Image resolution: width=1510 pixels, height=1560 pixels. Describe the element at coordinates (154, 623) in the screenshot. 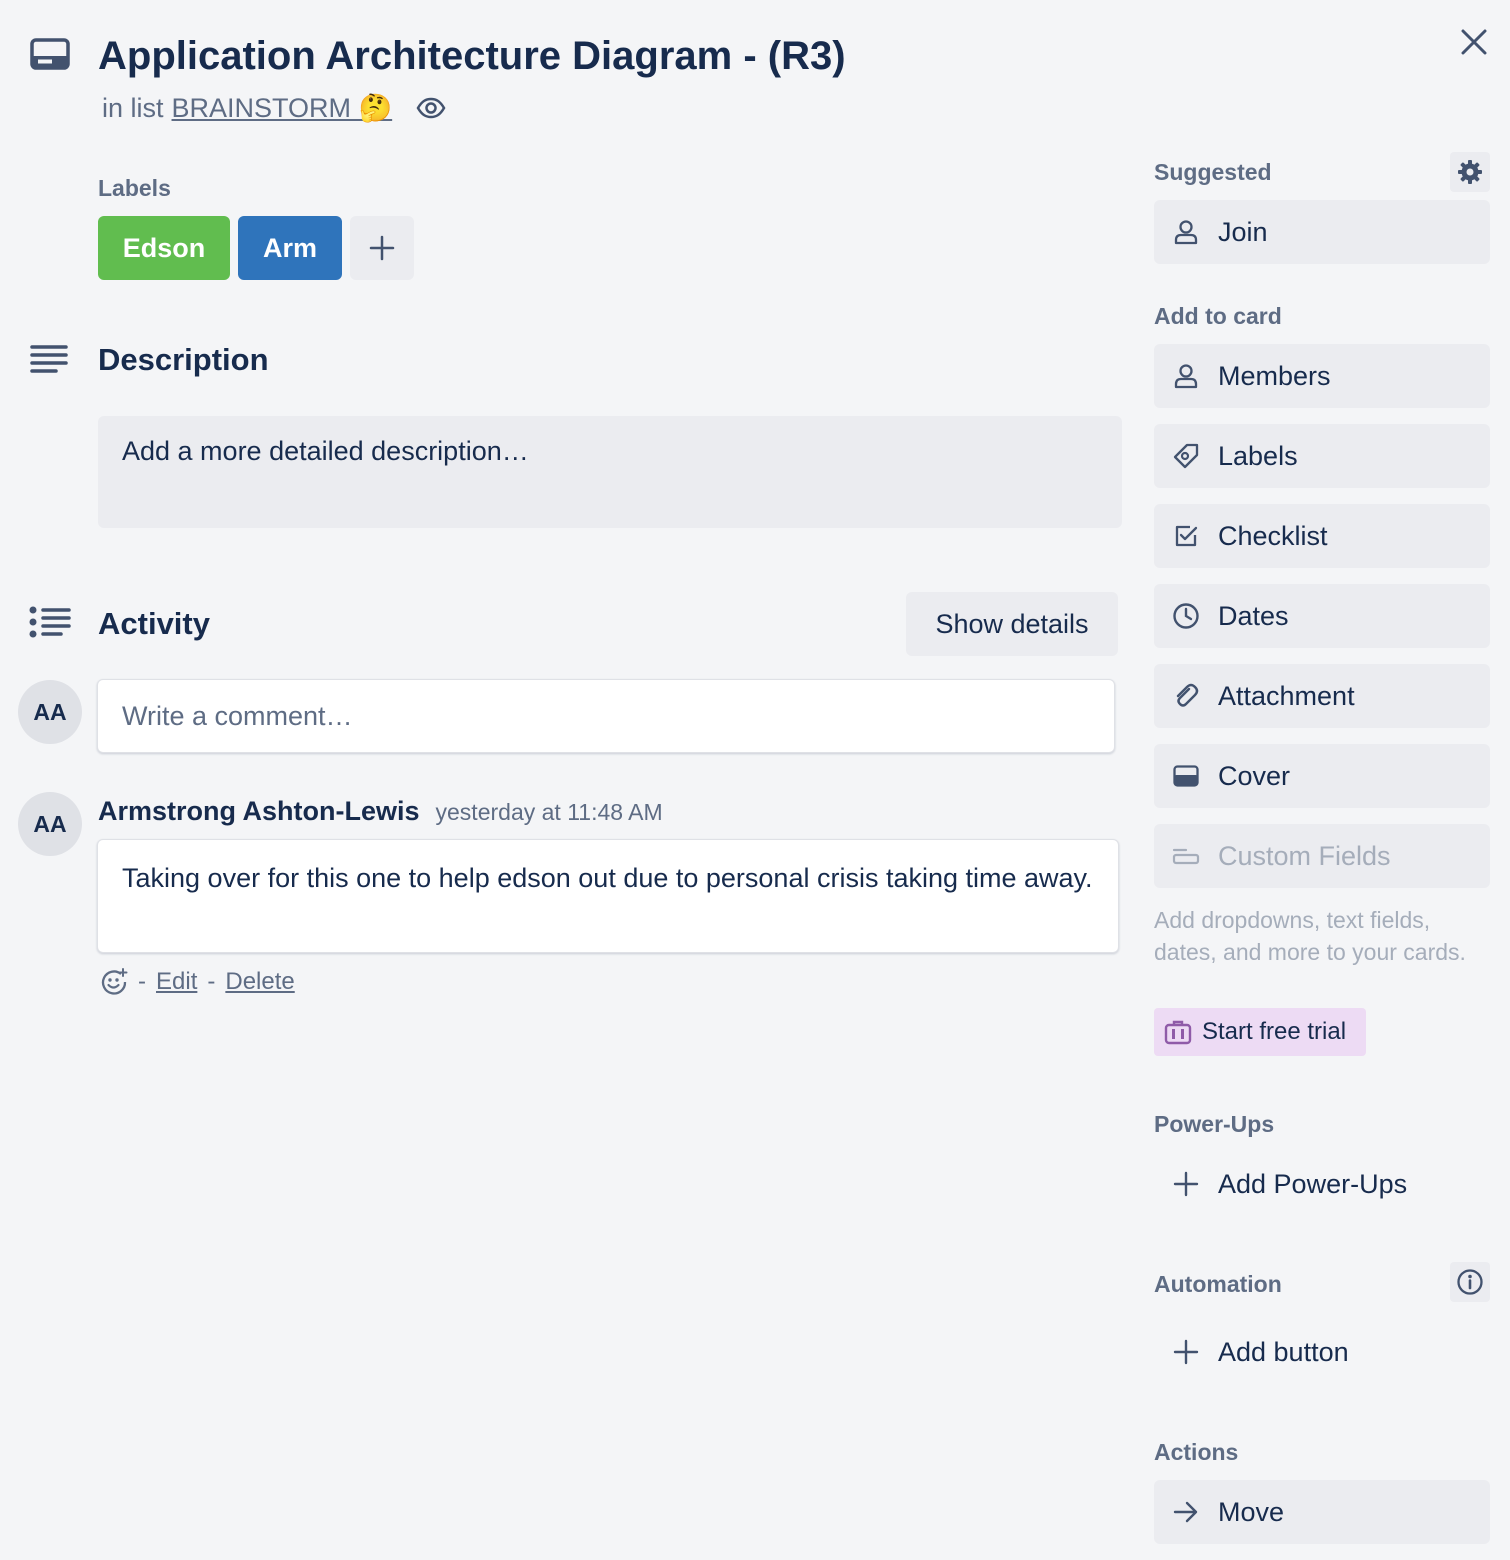

I see `activity-heading: Activity` at that location.